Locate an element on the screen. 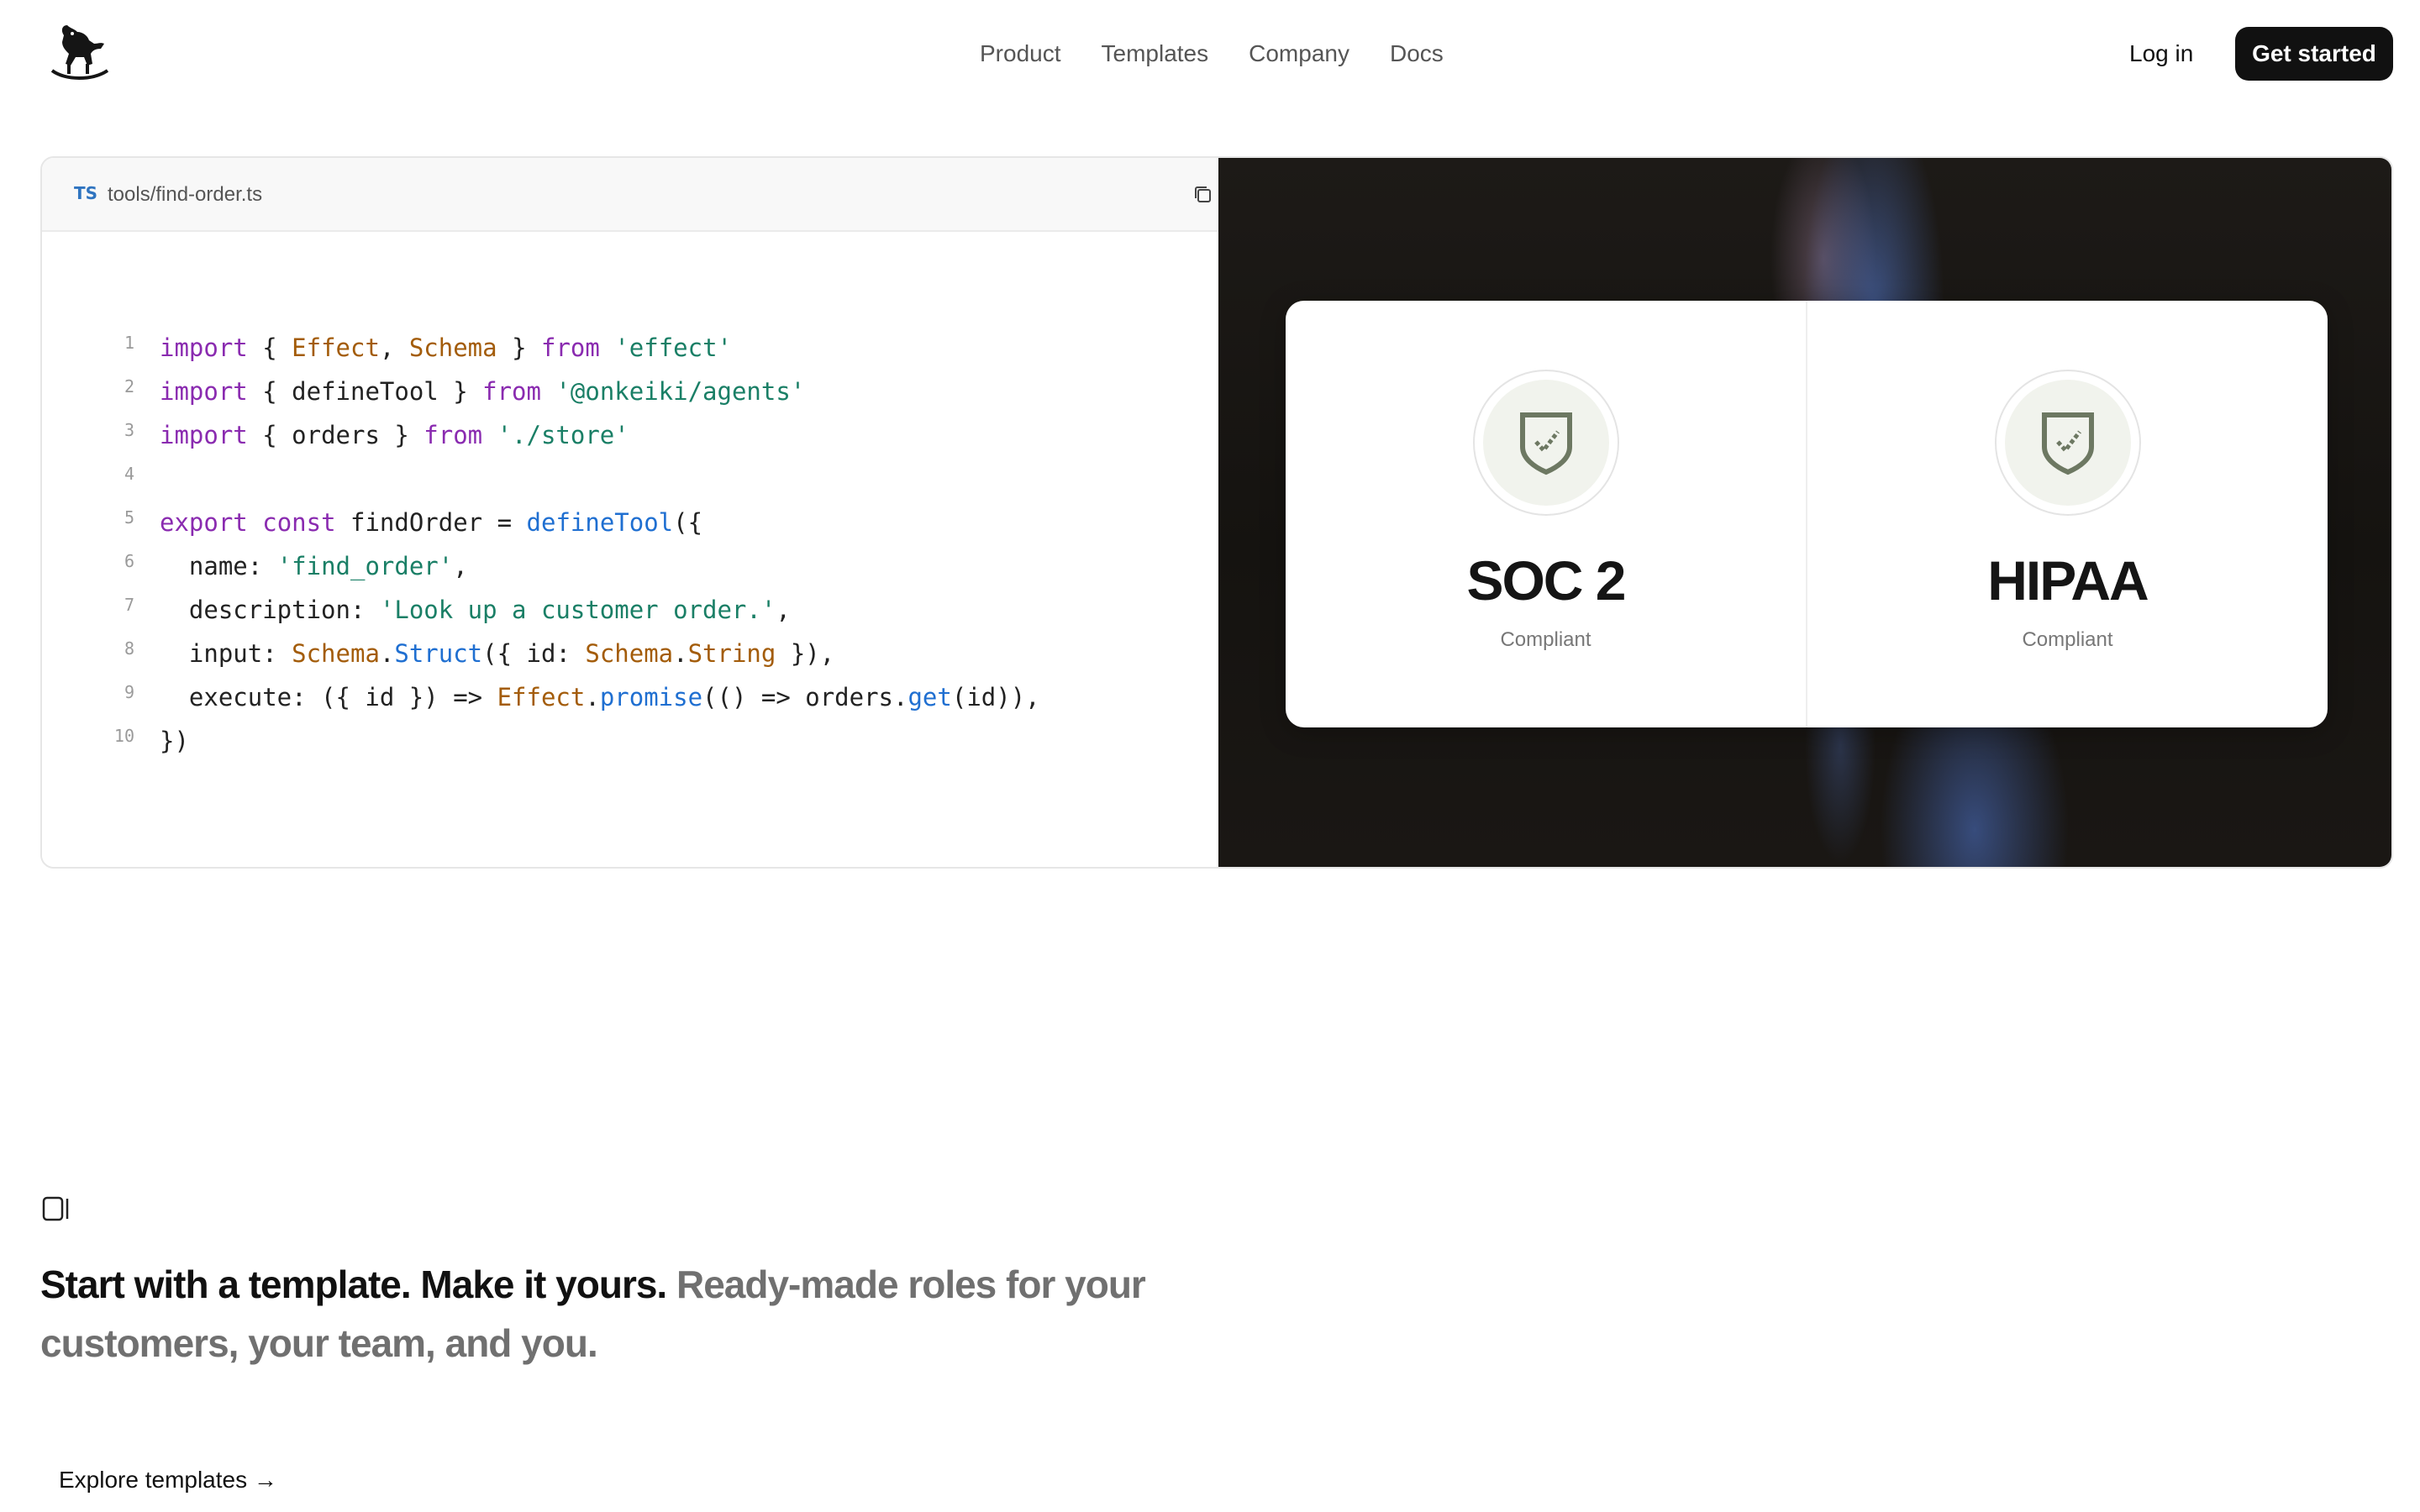  nav-templates: Templates is located at coordinates (1155, 54).